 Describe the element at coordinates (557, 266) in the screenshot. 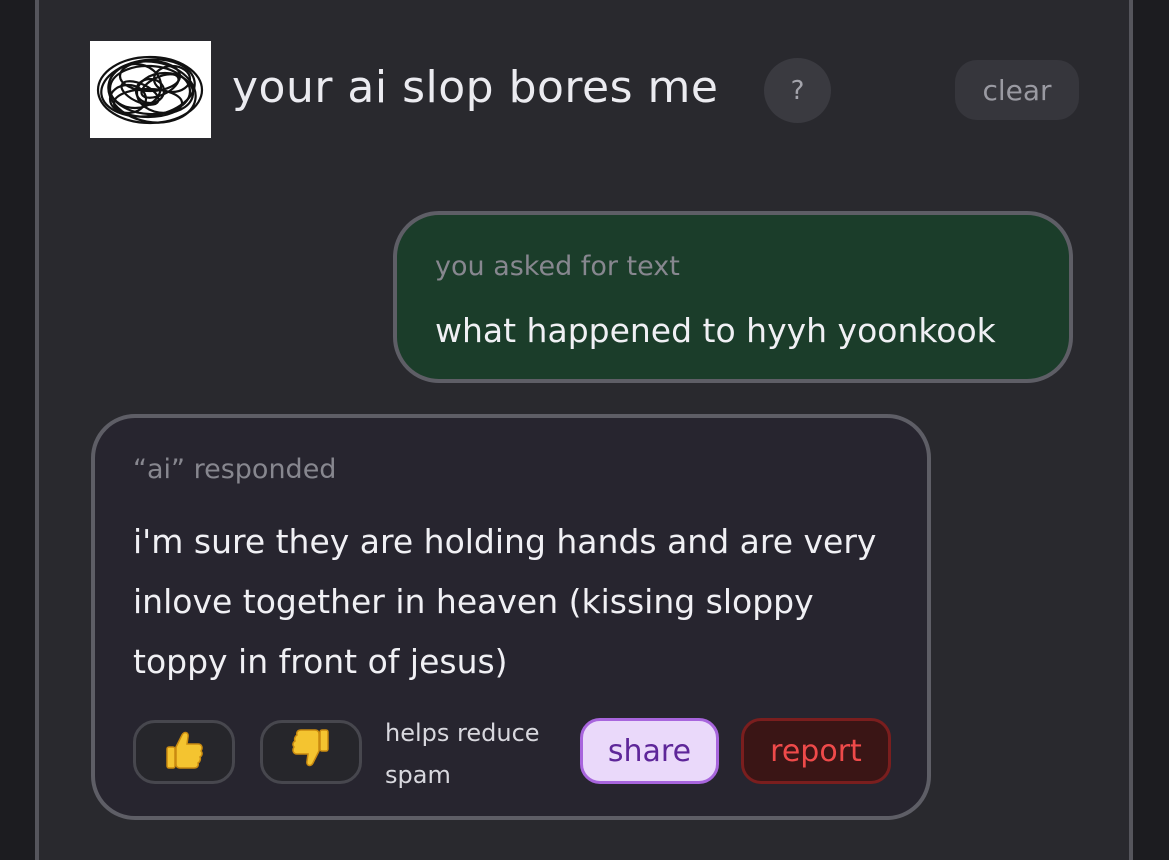

I see `user-message-label: you asked for text` at that location.